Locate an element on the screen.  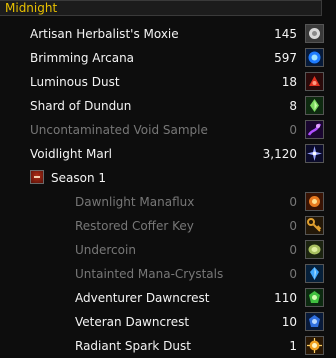
currency-name: Radiant Spark Dust is located at coordinates (133, 346).